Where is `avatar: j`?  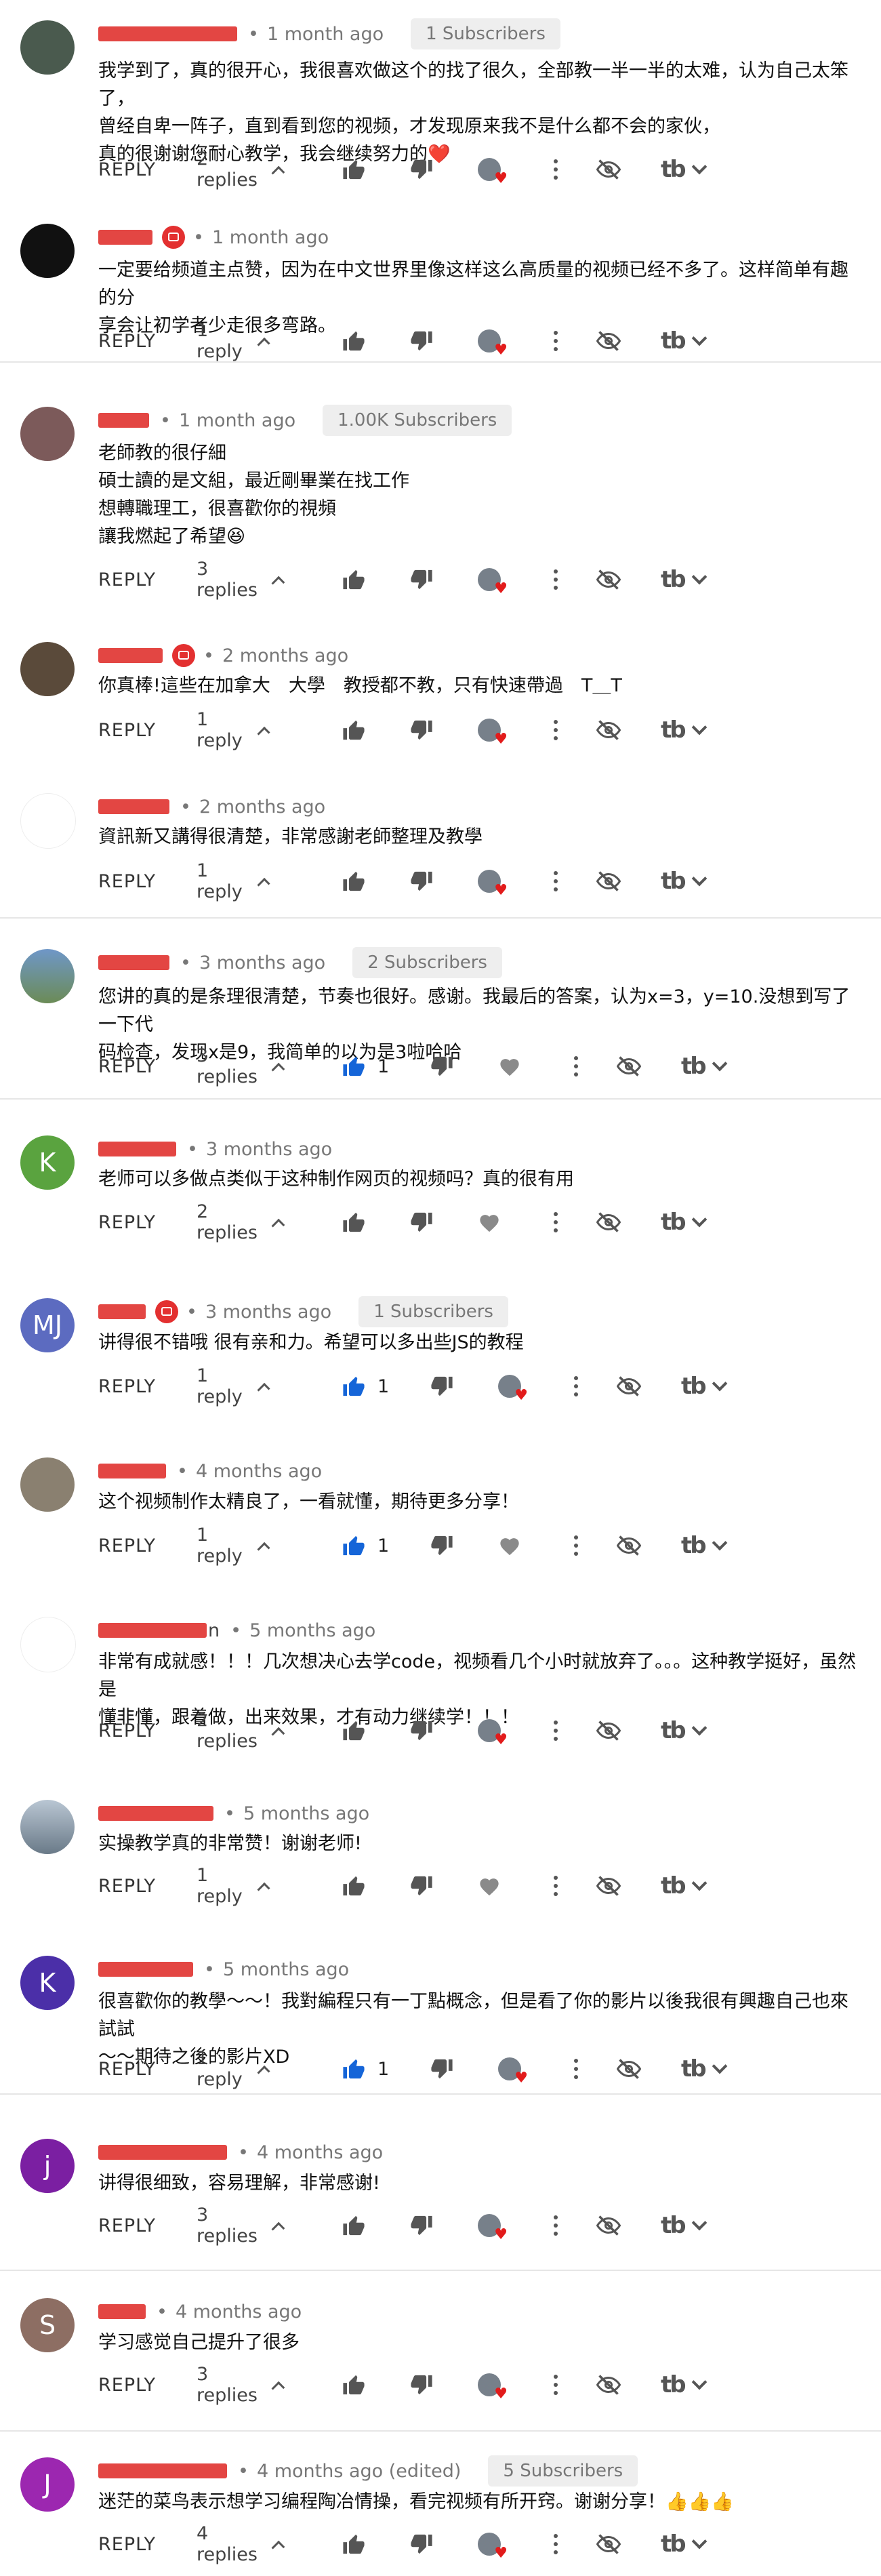
avatar: j is located at coordinates (48, 2166).